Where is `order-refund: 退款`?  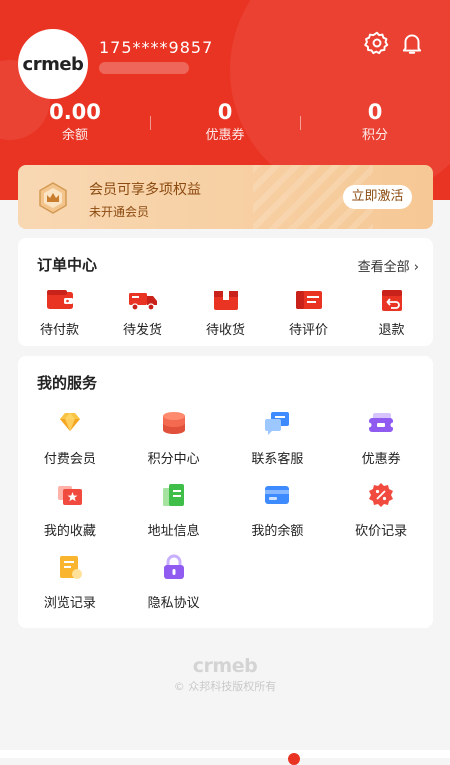 order-refund: 退款 is located at coordinates (391, 313).